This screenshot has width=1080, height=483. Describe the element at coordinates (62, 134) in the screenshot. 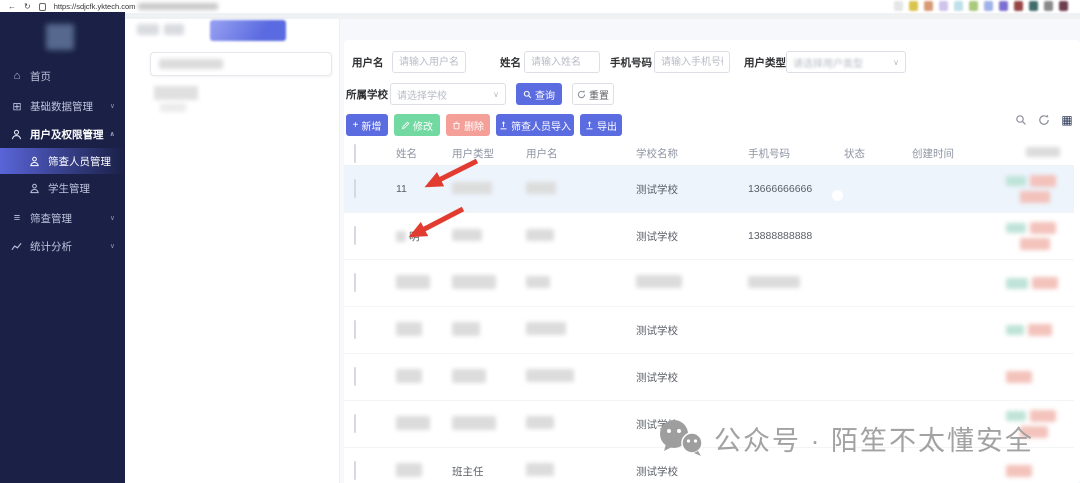

I see `sidebar-item-user-permission: 用户及权限管理 ∧` at that location.